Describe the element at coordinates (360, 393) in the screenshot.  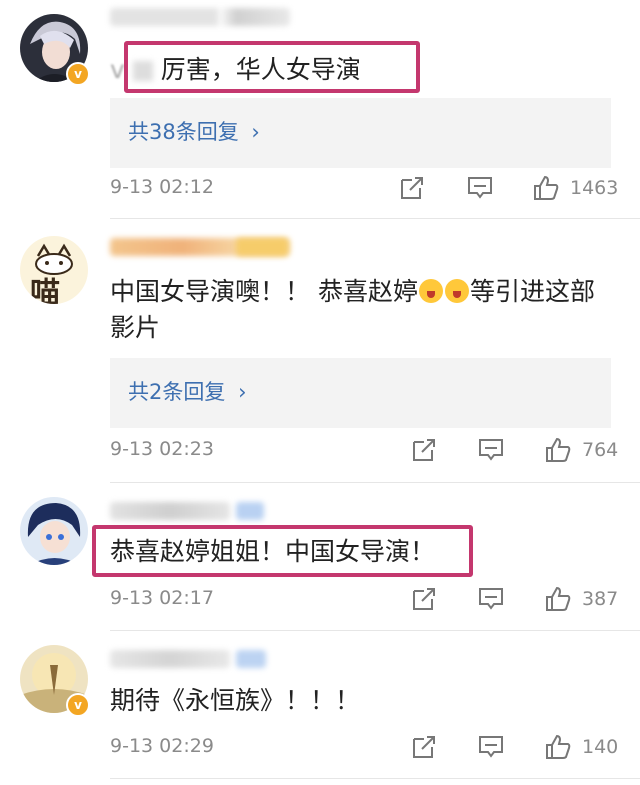
I see `reply-summary: 共2条回复 ›` at that location.